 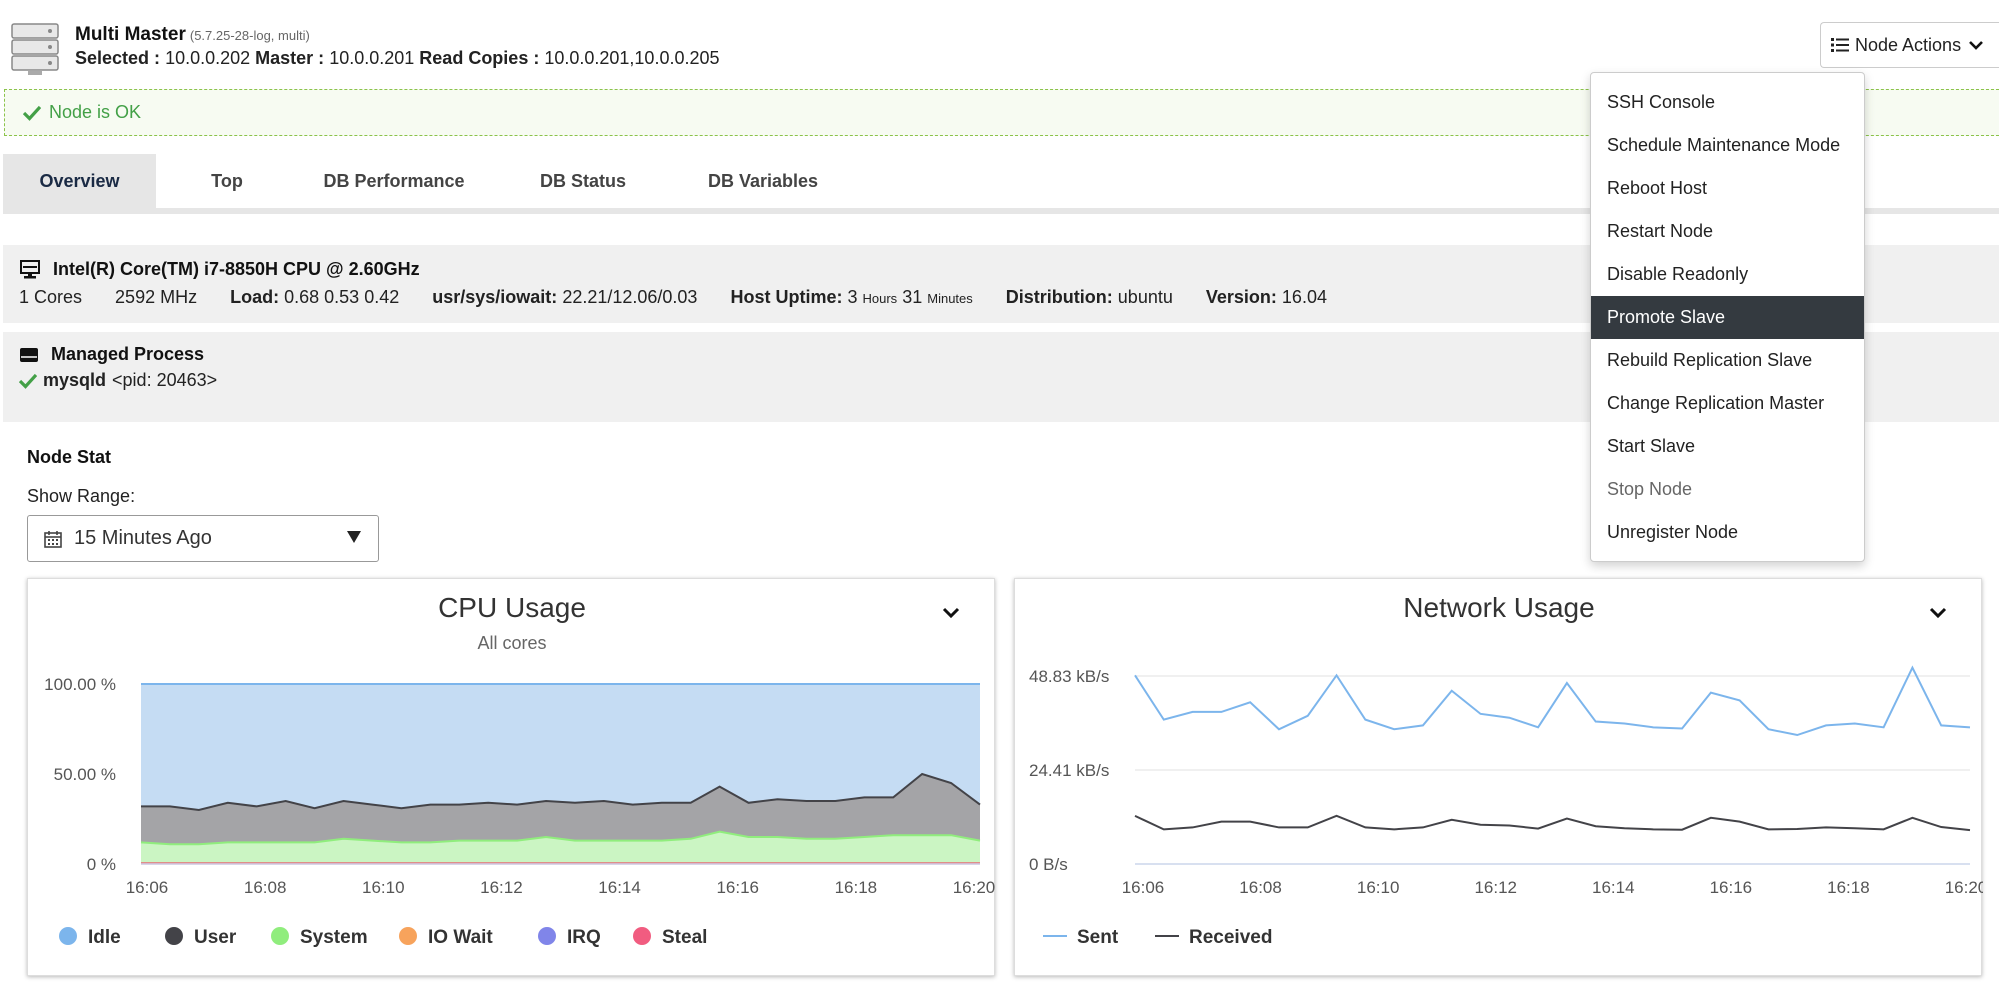 What do you see at coordinates (1727, 532) in the screenshot?
I see `menu-item-unregister-node: Unregister Node` at bounding box center [1727, 532].